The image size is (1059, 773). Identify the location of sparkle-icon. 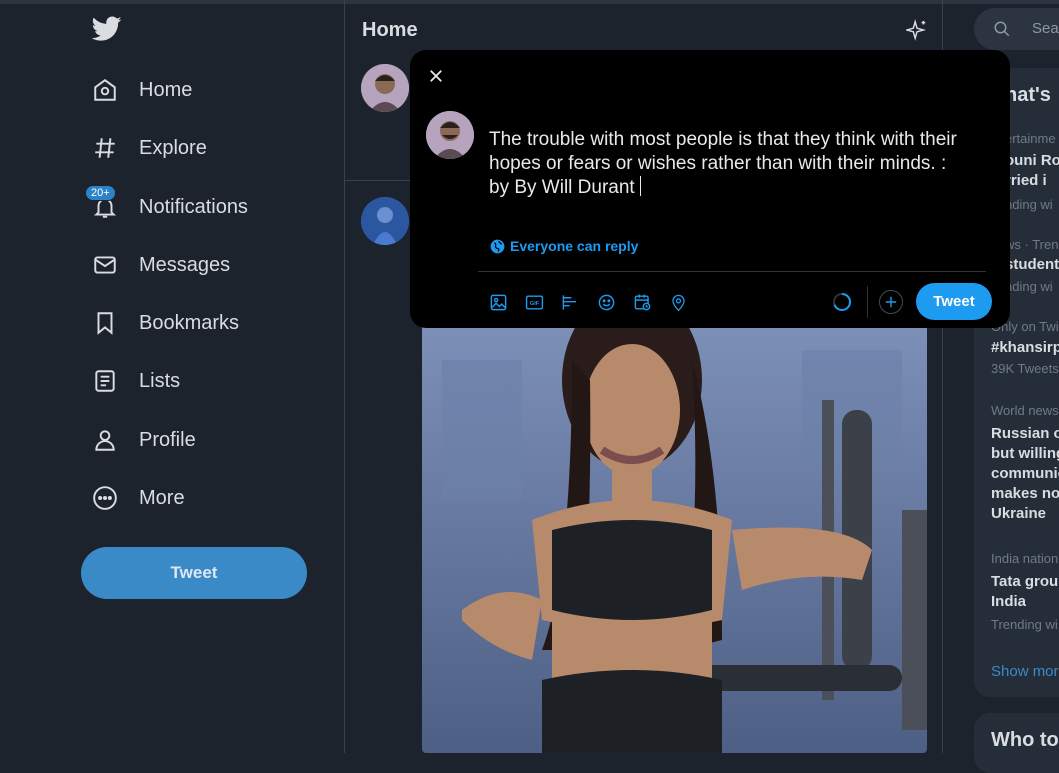
(916, 32).